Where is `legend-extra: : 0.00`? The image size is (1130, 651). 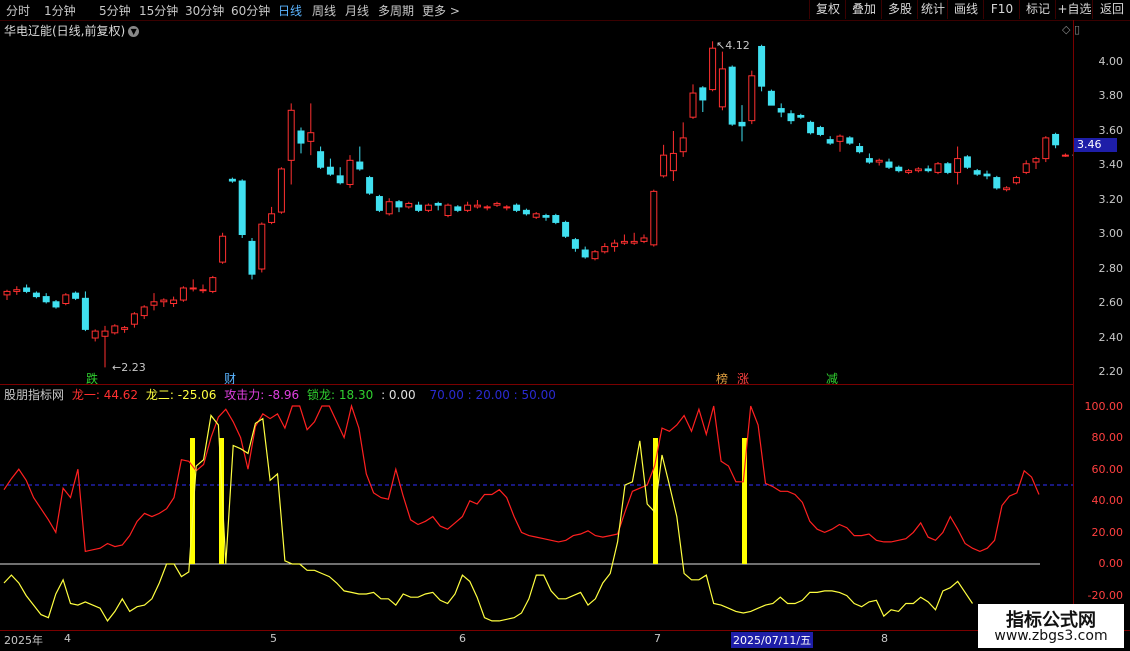 legend-extra: : 0.00 is located at coordinates (398, 395).